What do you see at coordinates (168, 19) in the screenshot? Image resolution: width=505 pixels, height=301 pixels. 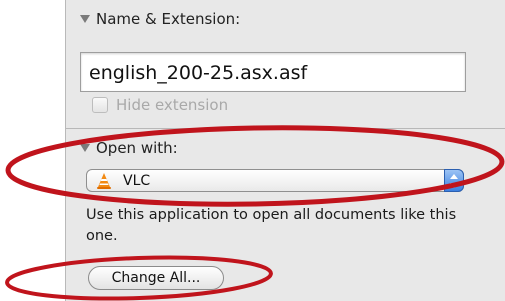 I see `name-extension-title: Name & Extension:` at bounding box center [168, 19].